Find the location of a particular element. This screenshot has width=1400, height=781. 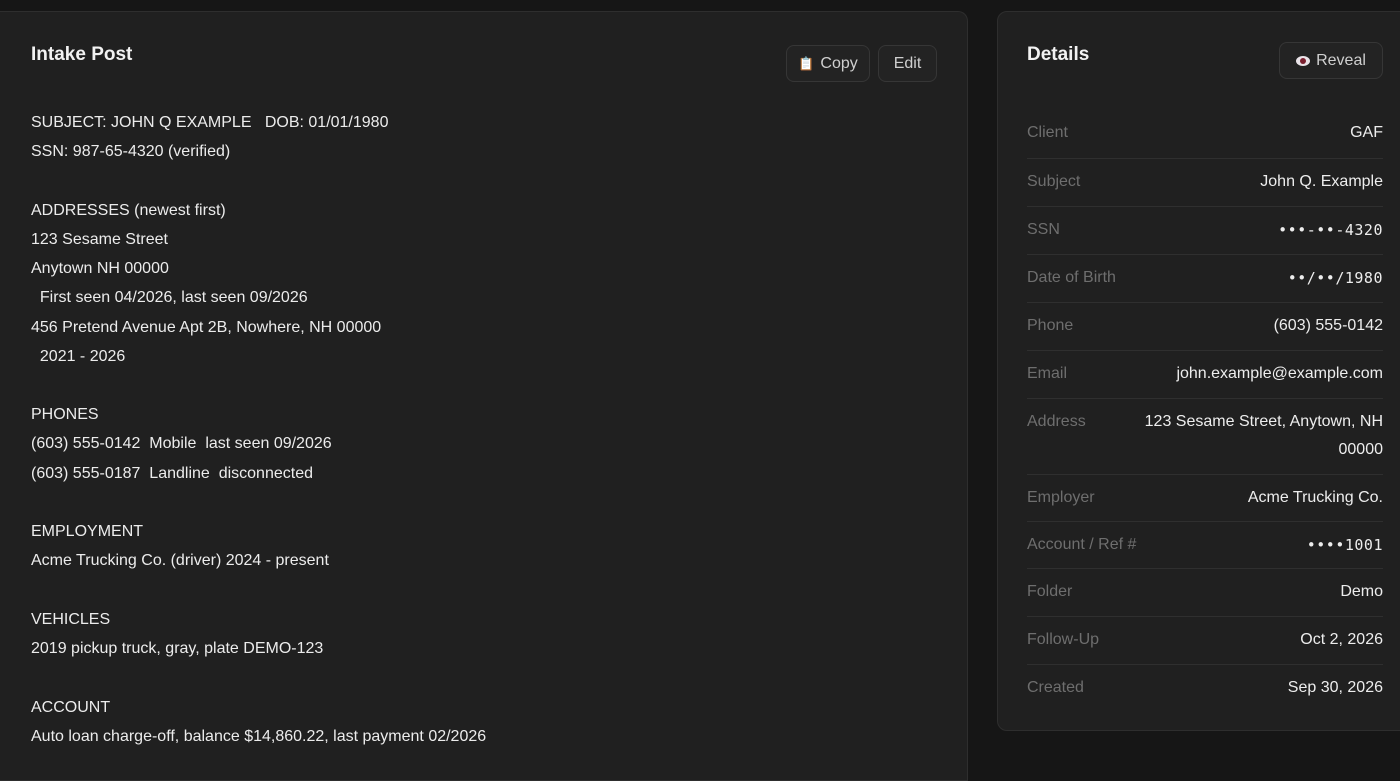

detail-row-subject: Subject John Q. Example is located at coordinates (1205, 183).